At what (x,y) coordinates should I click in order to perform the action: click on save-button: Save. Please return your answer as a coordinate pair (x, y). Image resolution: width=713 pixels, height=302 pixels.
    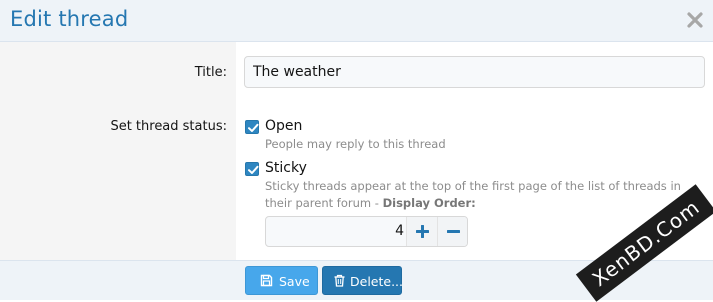
    Looking at the image, I should click on (281, 280).